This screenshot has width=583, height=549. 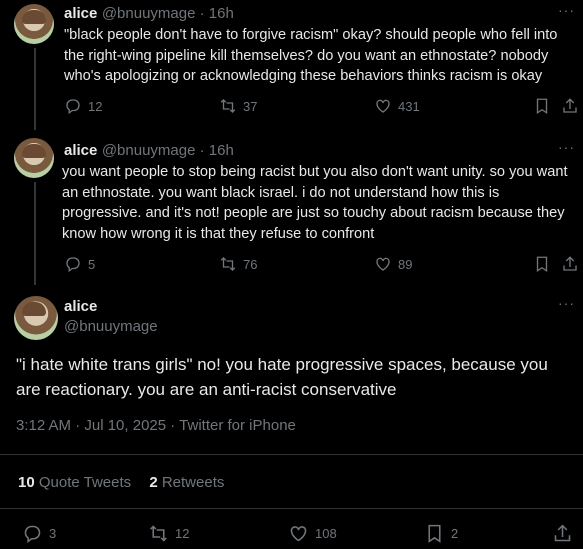 What do you see at coordinates (326, 533) in the screenshot?
I see `like-count: 108` at bounding box center [326, 533].